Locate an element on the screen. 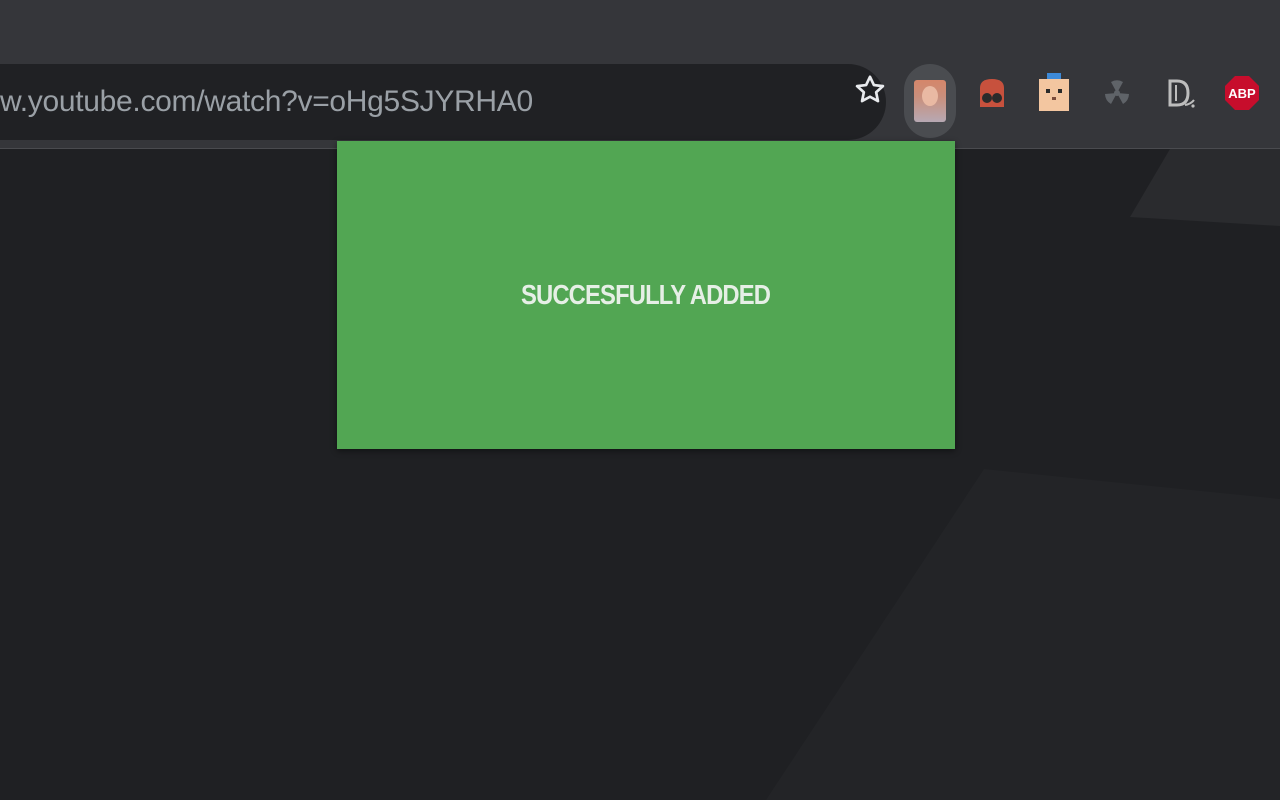  radiation-icon is located at coordinates (1117, 93).